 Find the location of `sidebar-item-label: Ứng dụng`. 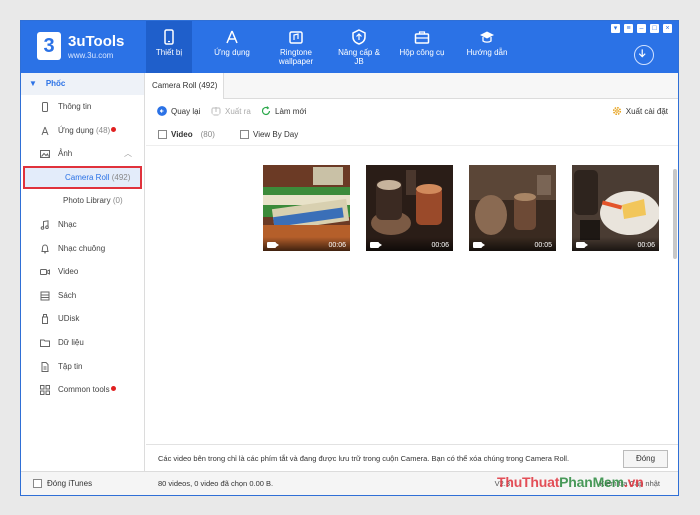

sidebar-item-label: Ứng dụng is located at coordinates (76, 130).